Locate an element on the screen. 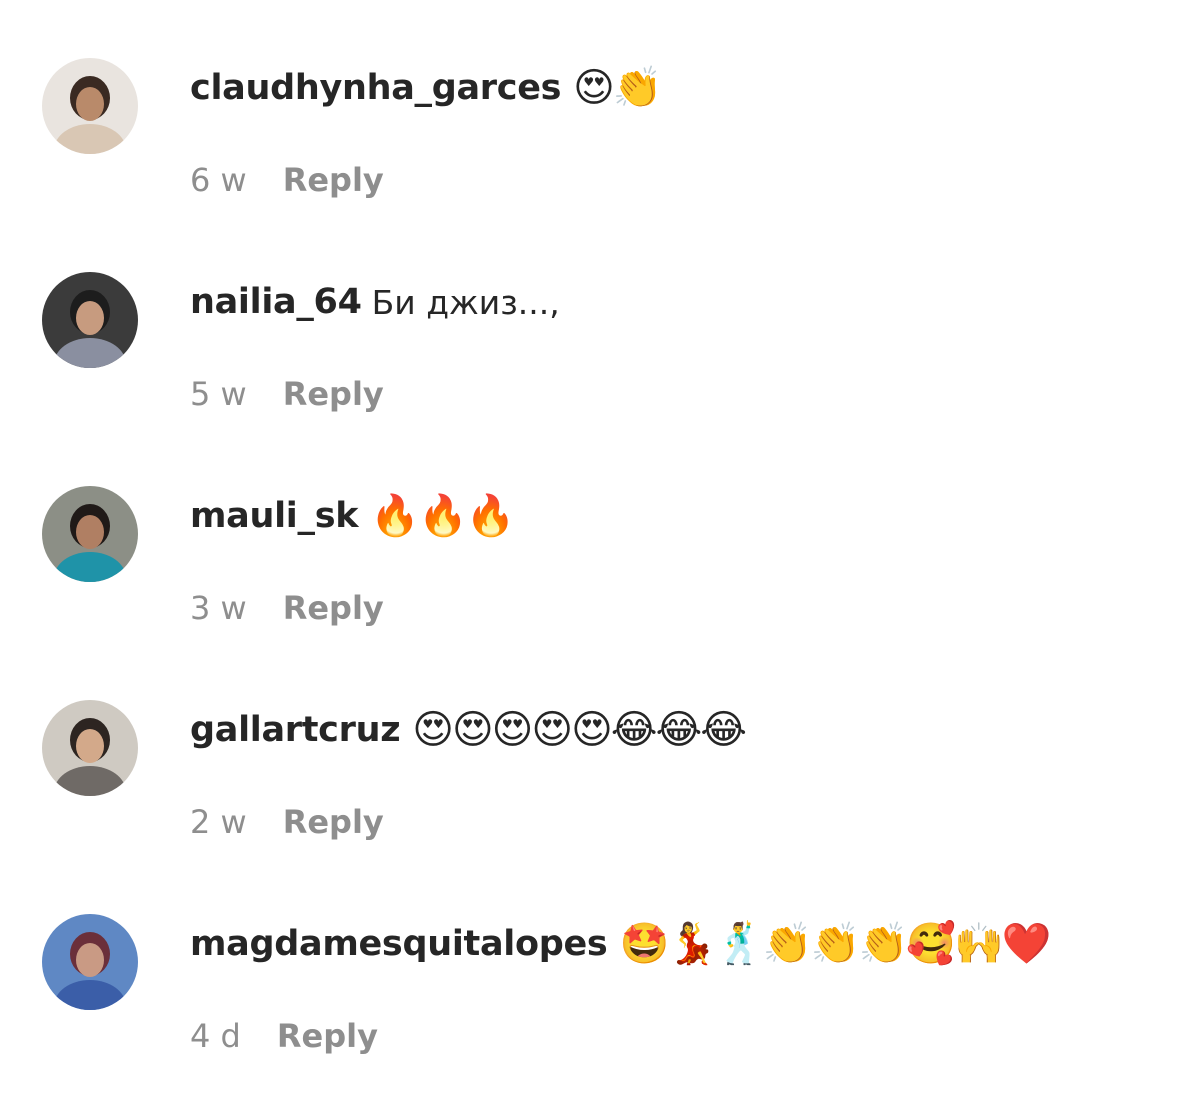 The height and width of the screenshot is (1114, 1200). comment-body: magdamesquitalopes 🤩💃🕺👏👏👏🥰🙌❤️ is located at coordinates (621, 944).